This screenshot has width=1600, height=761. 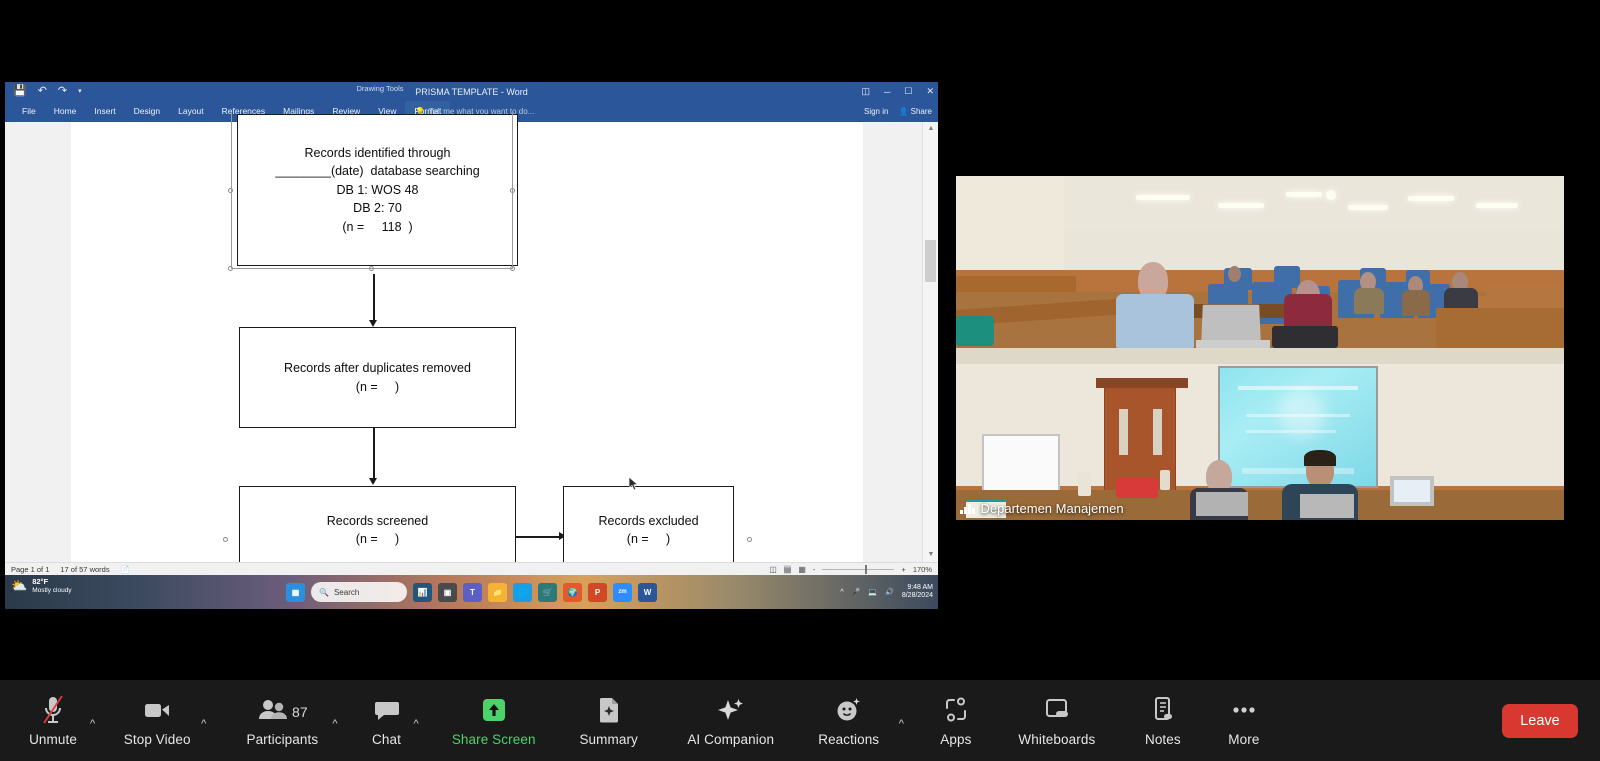 I want to click on more-ellipsis-icon, so click(x=1244, y=710).